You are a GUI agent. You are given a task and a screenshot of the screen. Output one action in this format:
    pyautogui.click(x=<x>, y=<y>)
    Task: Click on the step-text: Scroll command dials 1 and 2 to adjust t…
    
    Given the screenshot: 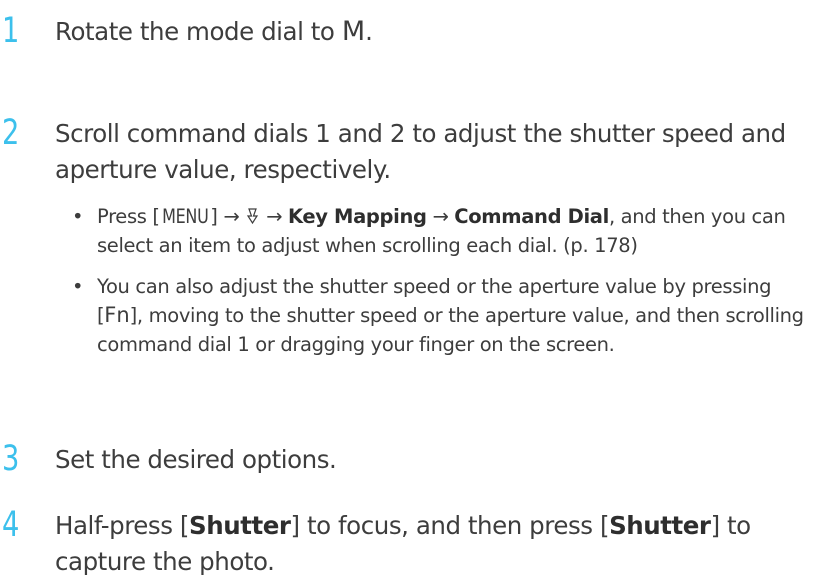 What is the action you would take?
    pyautogui.click(x=420, y=151)
    